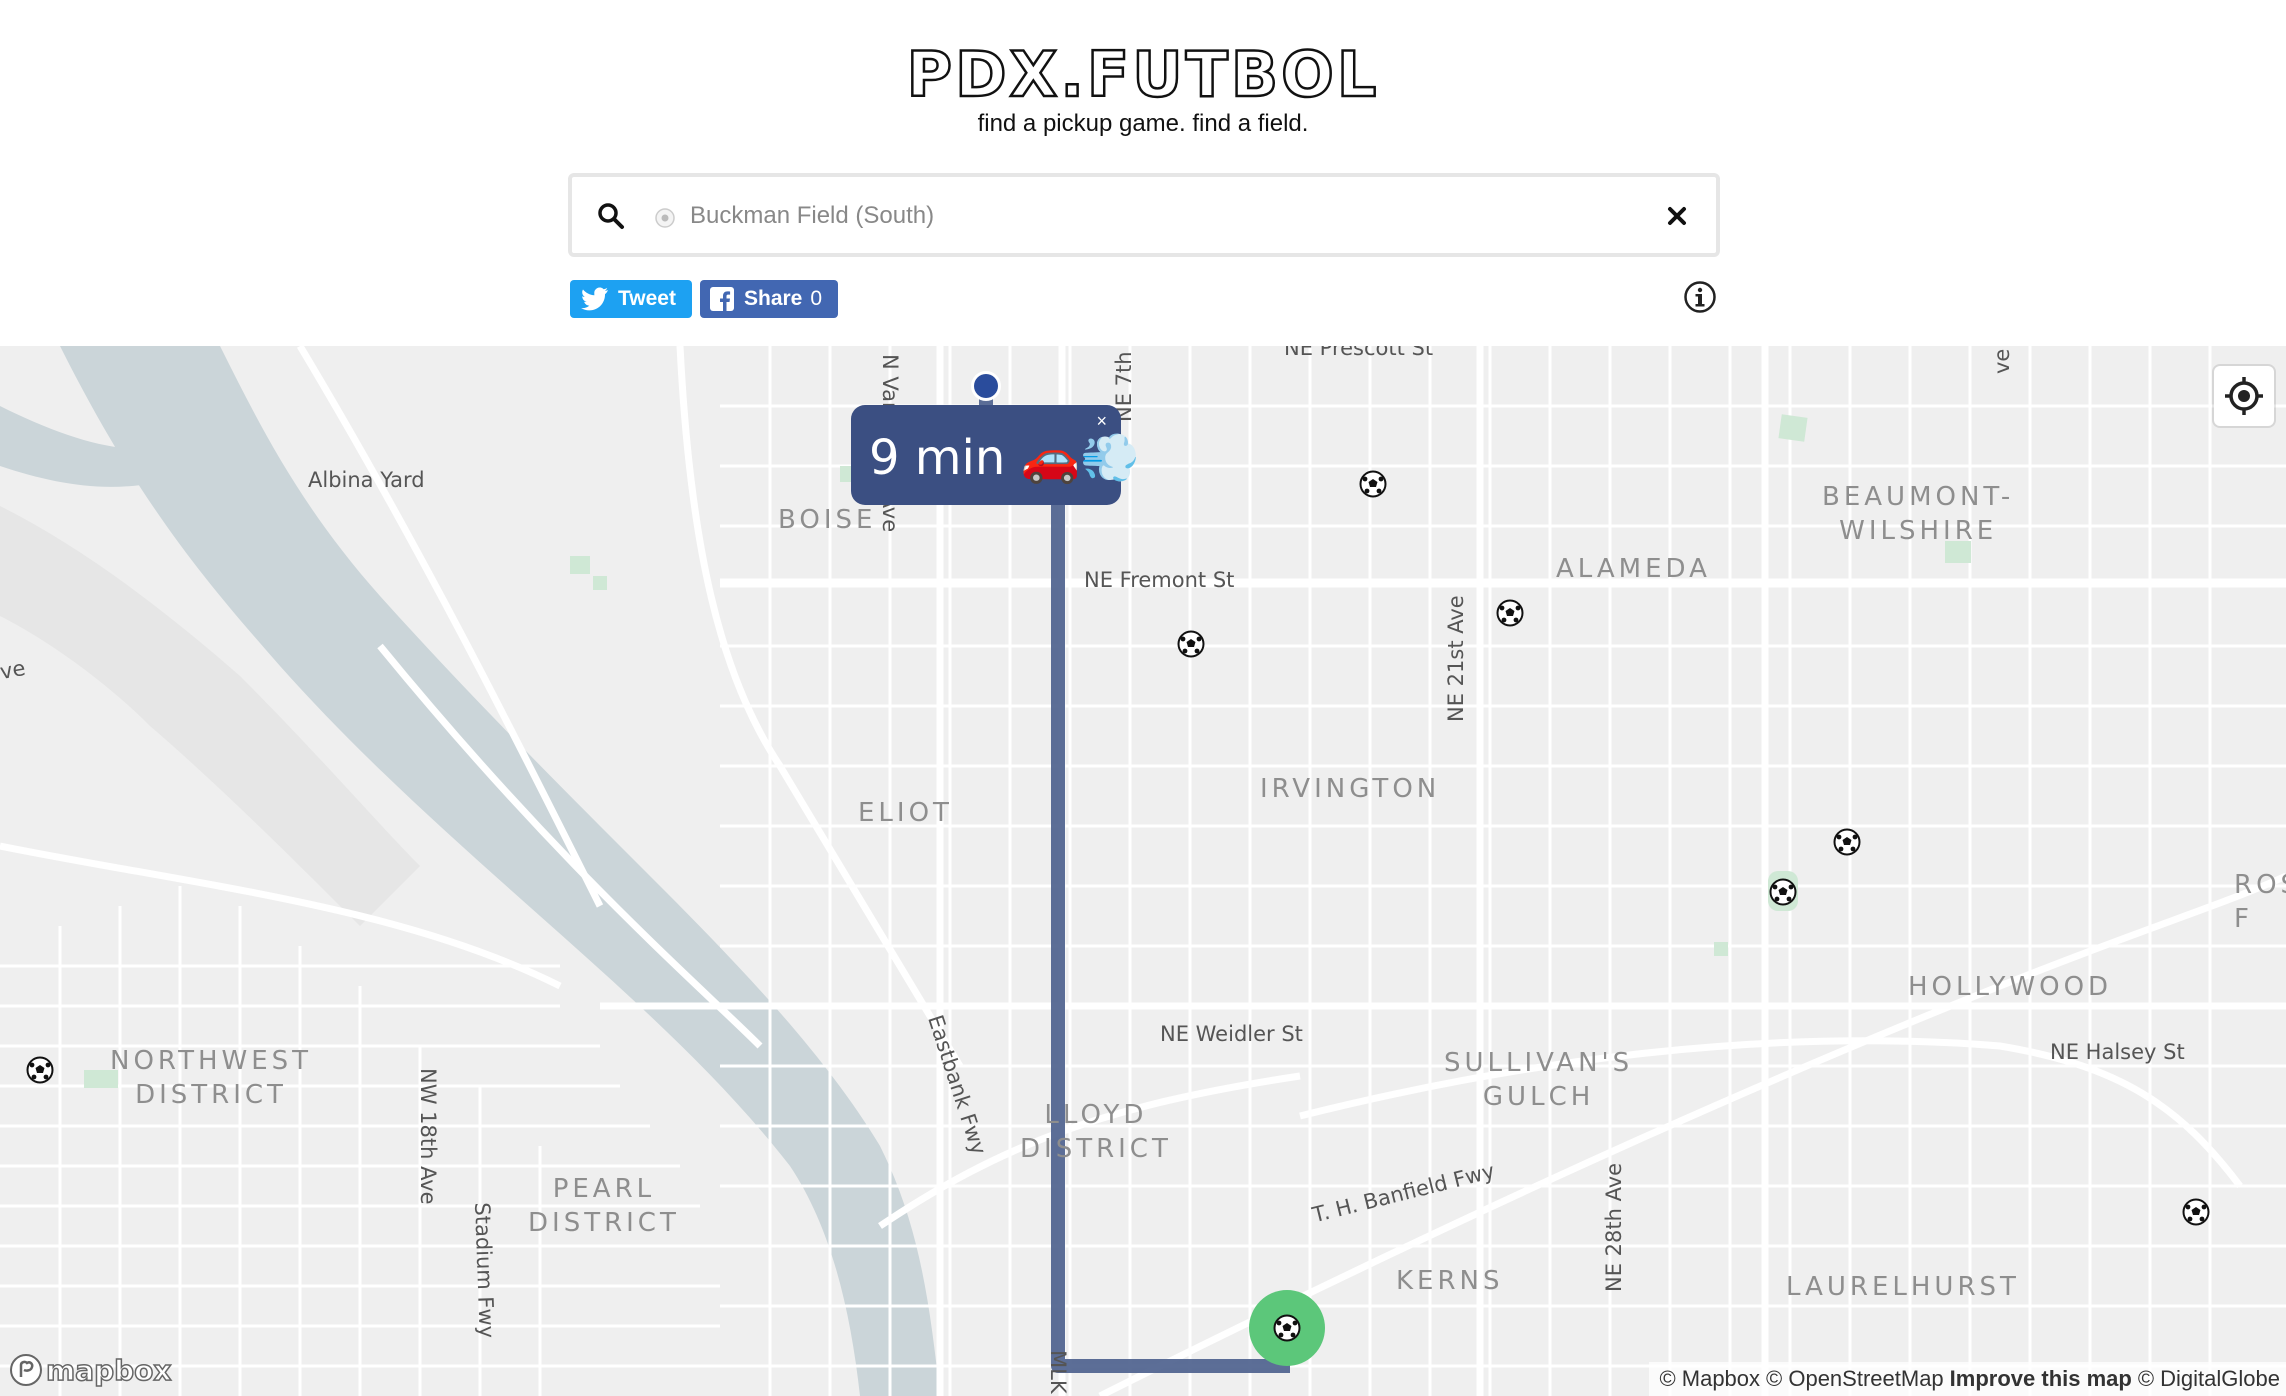  Describe the element at coordinates (1709, 1379) in the screenshot. I see `attribution-mapbox-link: © Mapbox` at that location.